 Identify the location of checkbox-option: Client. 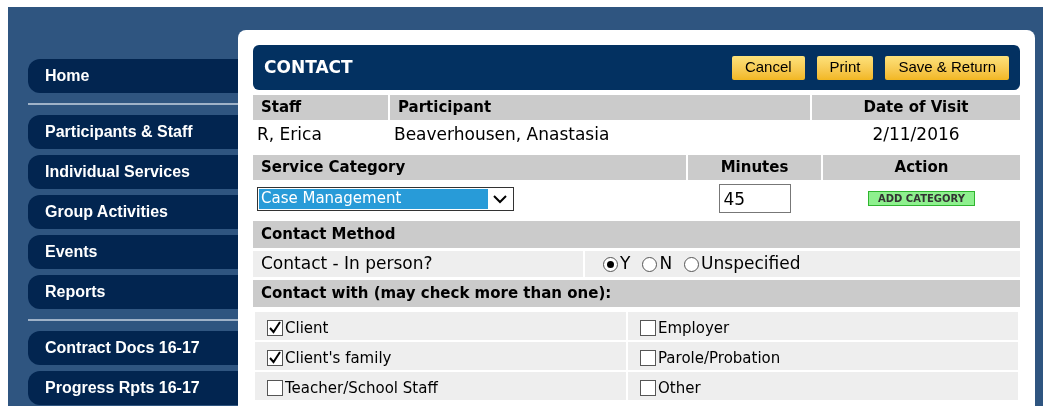
(298, 327).